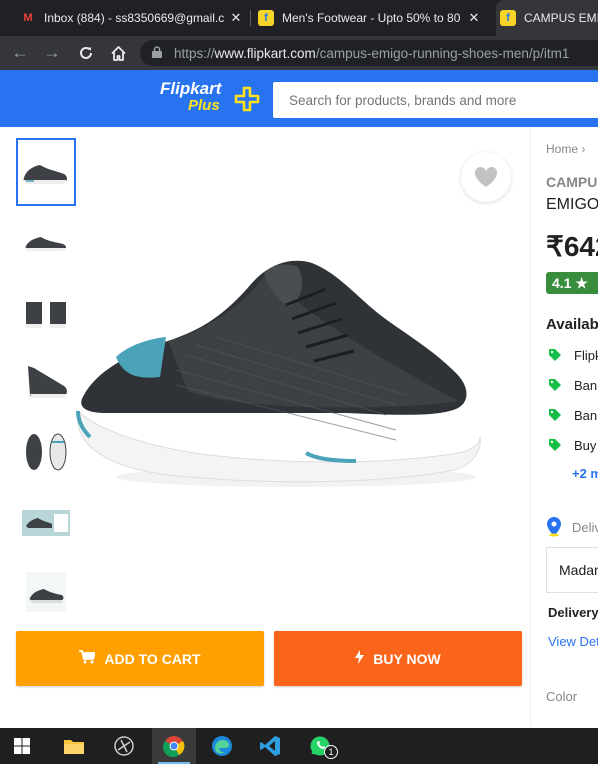  I want to click on breadcrumb: Home ›, so click(565, 149).